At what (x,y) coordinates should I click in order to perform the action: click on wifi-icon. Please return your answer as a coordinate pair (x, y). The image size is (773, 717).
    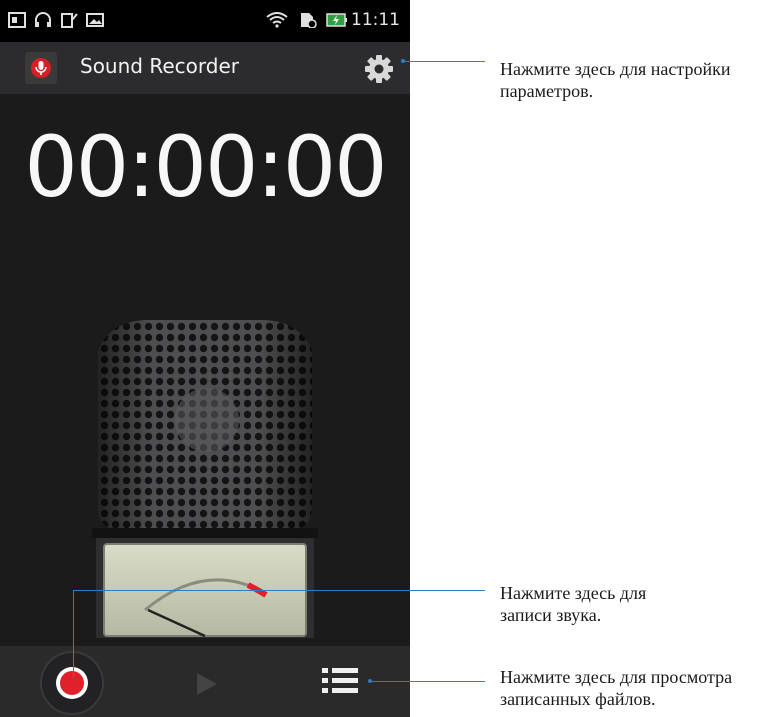
    Looking at the image, I should click on (277, 20).